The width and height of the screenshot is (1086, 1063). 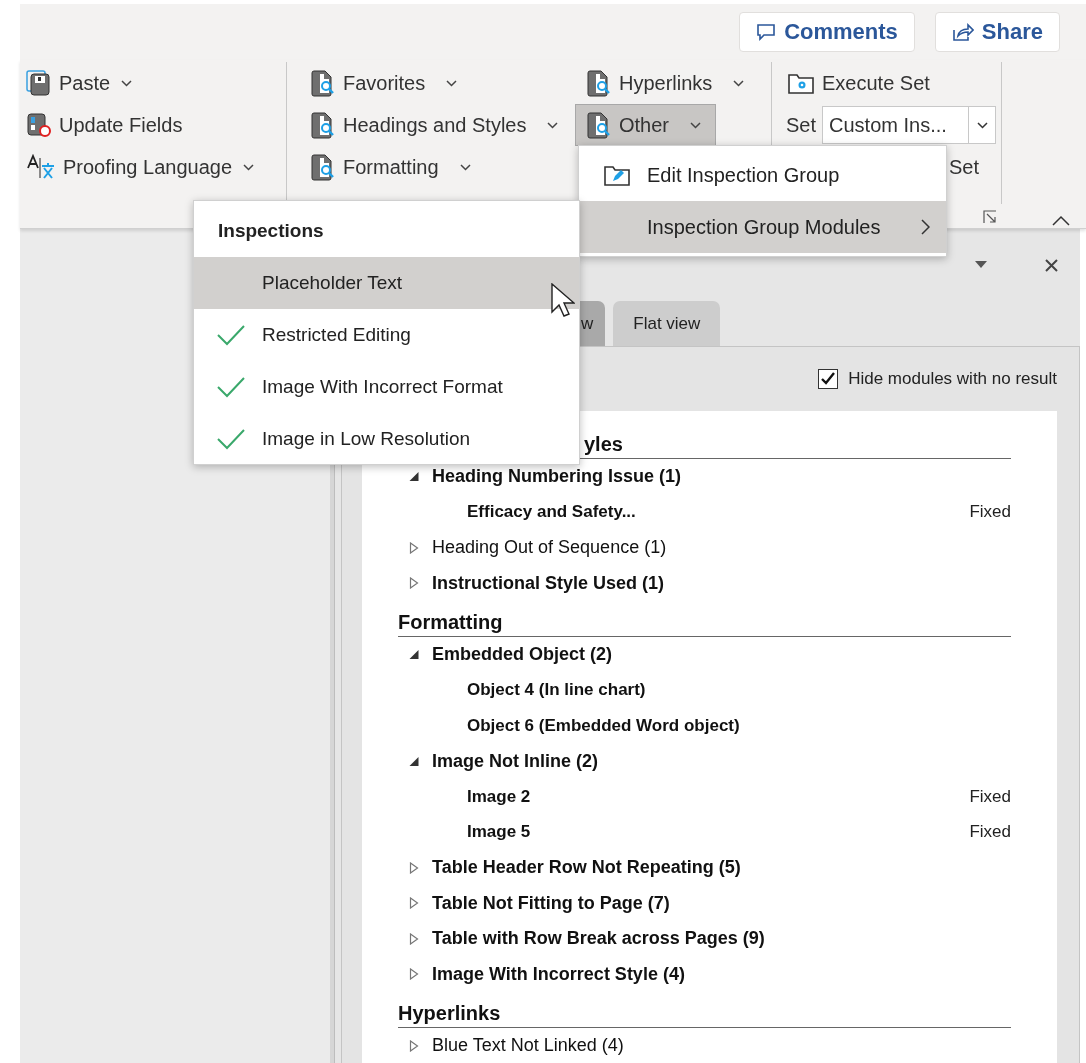 I want to click on tree-item: Instructional Style Used (1), so click(x=704, y=583).